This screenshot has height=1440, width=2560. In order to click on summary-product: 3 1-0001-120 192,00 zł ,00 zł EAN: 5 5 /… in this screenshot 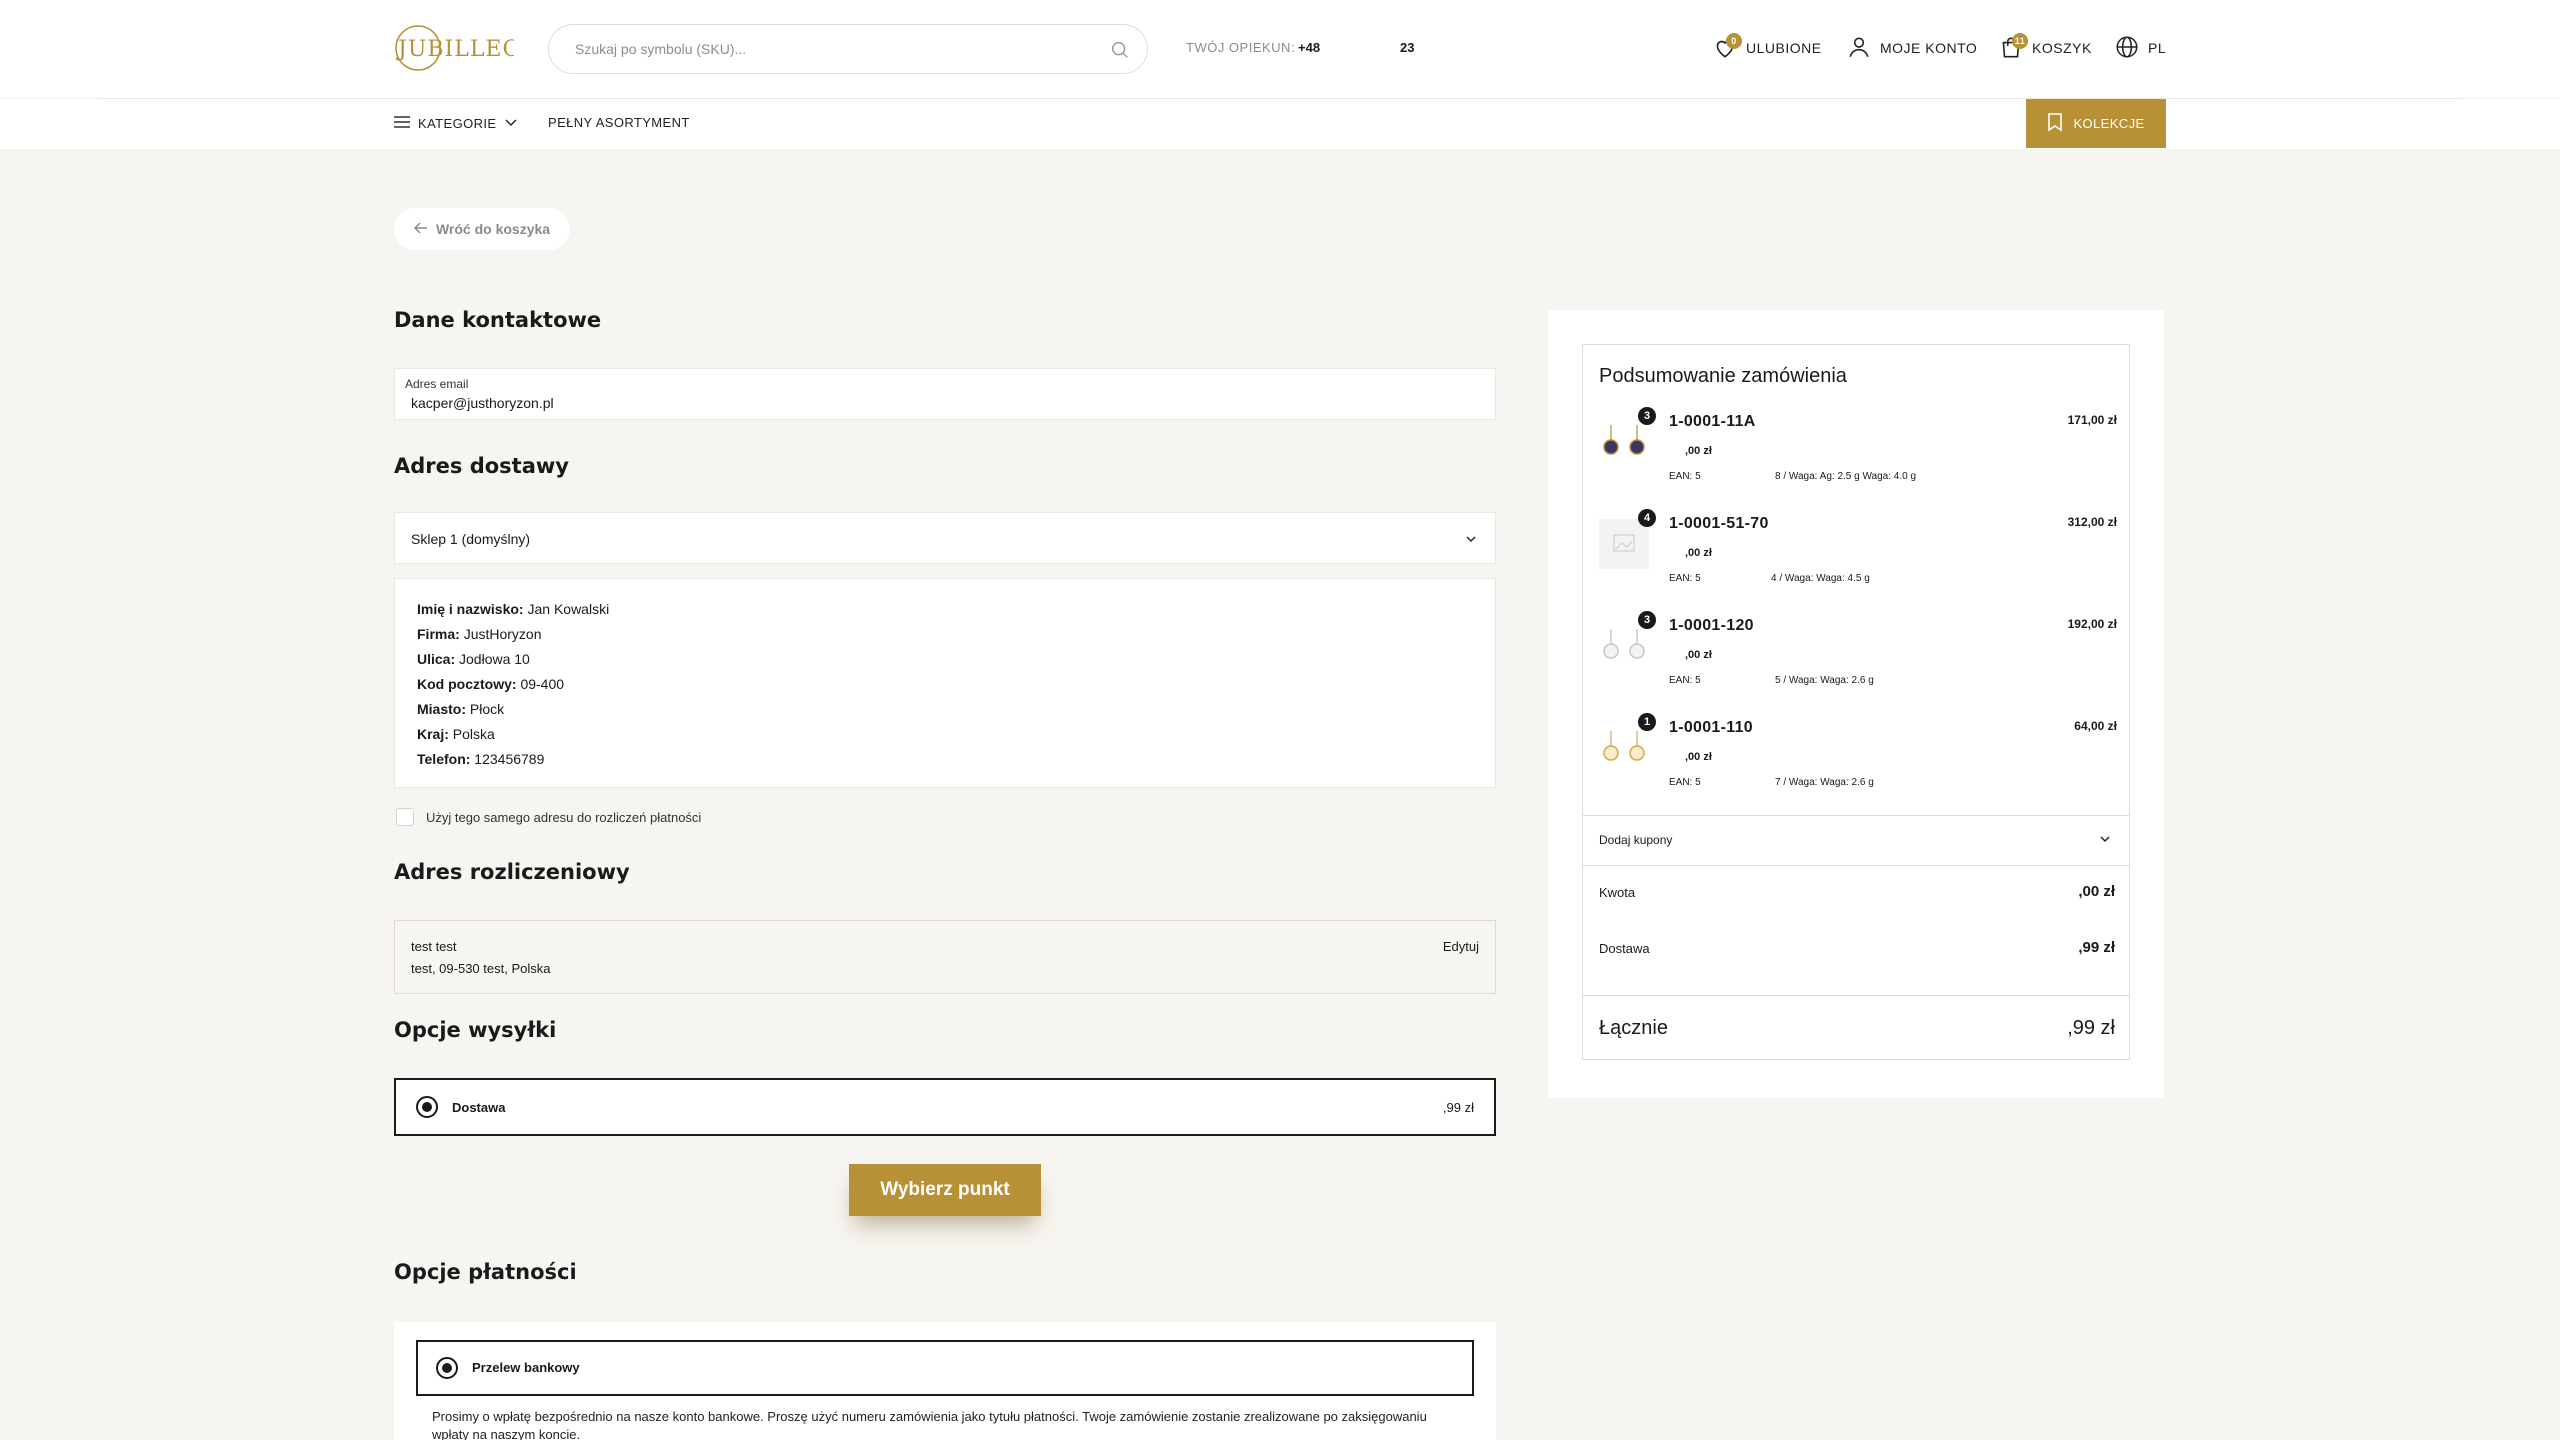, I will do `click(1857, 661)`.